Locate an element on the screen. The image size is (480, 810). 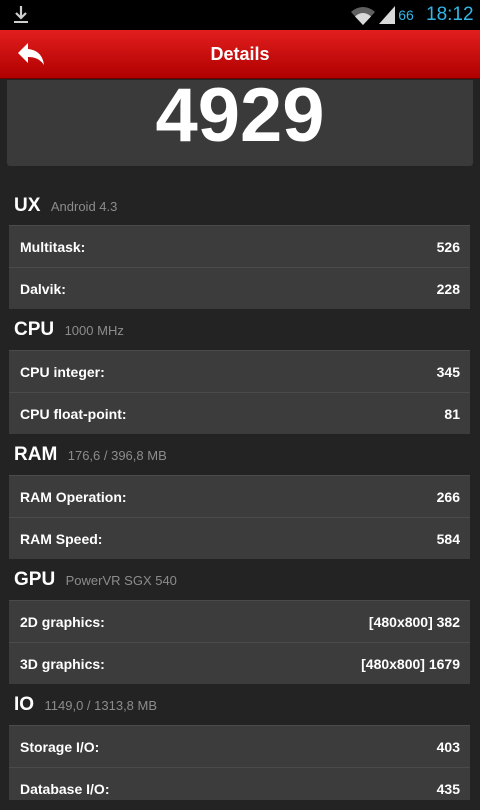
section-info: Android 4.3 is located at coordinates (84, 206).